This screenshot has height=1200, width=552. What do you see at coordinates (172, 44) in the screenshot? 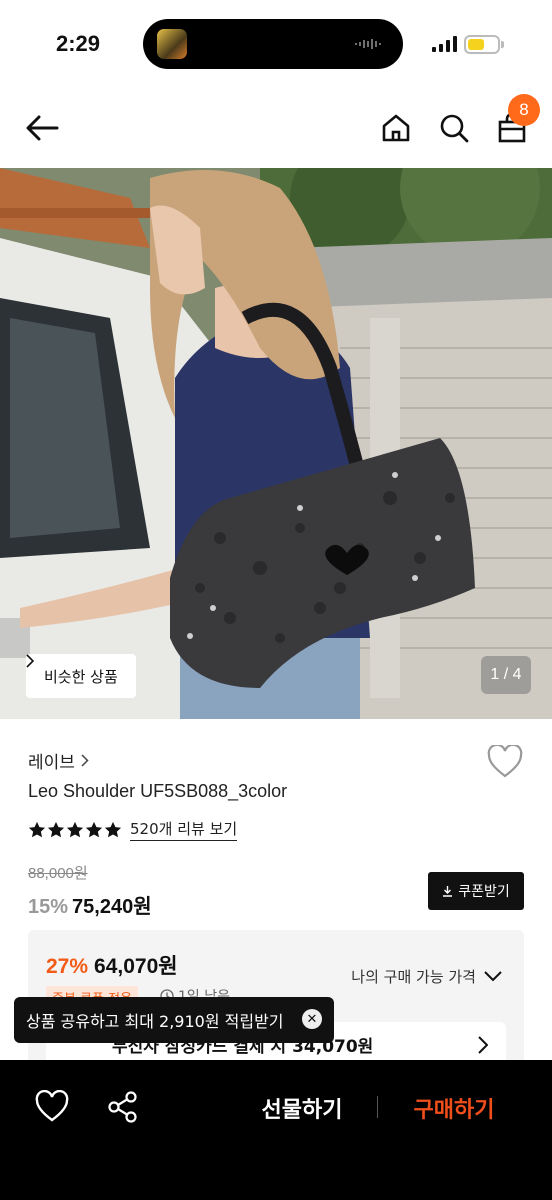
I see `now-playing-artwork` at bounding box center [172, 44].